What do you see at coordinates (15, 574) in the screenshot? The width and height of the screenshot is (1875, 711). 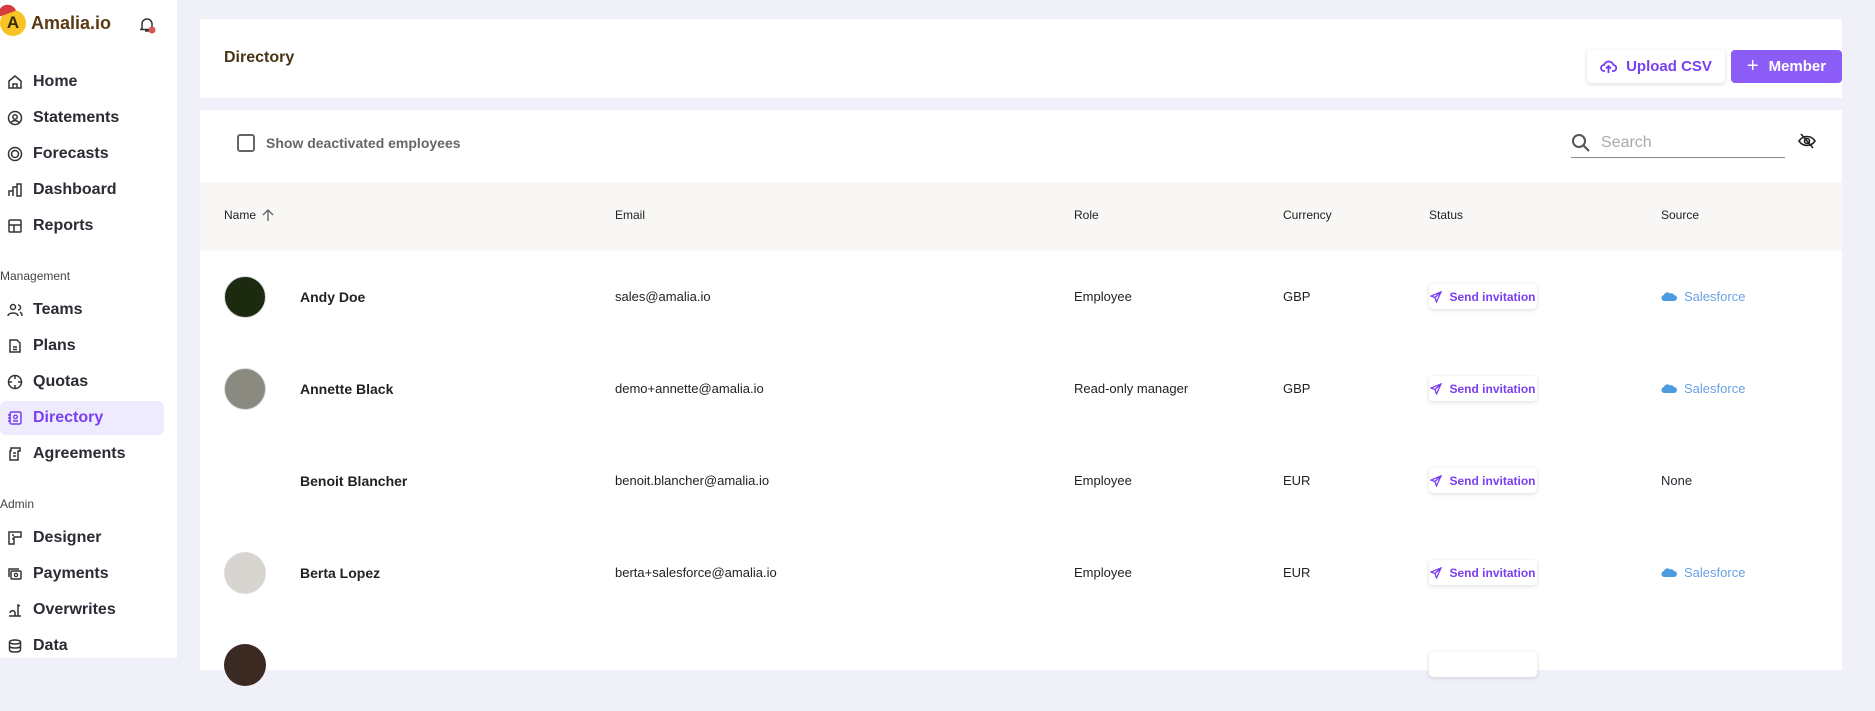 I see `payments-icon` at bounding box center [15, 574].